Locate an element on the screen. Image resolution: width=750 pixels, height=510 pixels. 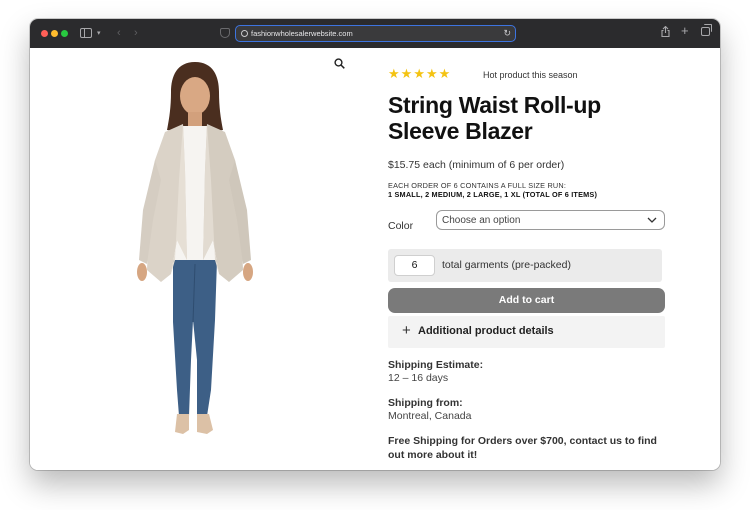
back-arrow-icon: ‹ is located at coordinates (119, 33).